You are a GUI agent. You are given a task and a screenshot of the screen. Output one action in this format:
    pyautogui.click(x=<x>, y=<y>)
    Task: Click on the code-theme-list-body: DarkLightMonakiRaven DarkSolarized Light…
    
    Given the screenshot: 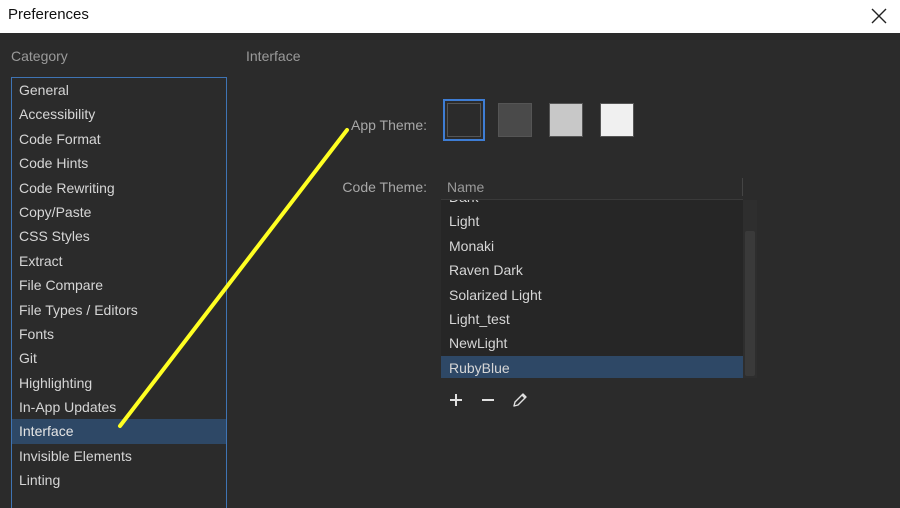 What is the action you would take?
    pyautogui.click(x=592, y=289)
    